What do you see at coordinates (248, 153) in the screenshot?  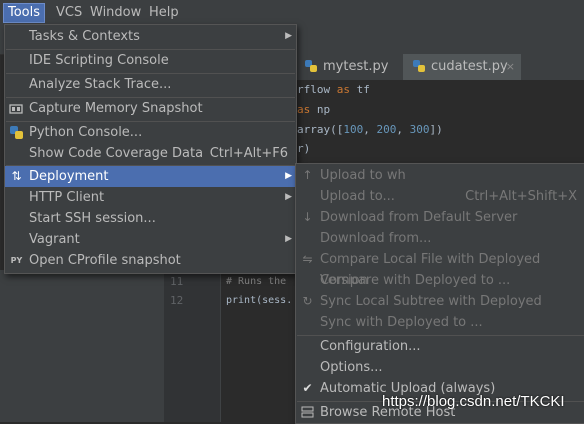 I see `shortcut-label: Ctrl+Alt+F6` at bounding box center [248, 153].